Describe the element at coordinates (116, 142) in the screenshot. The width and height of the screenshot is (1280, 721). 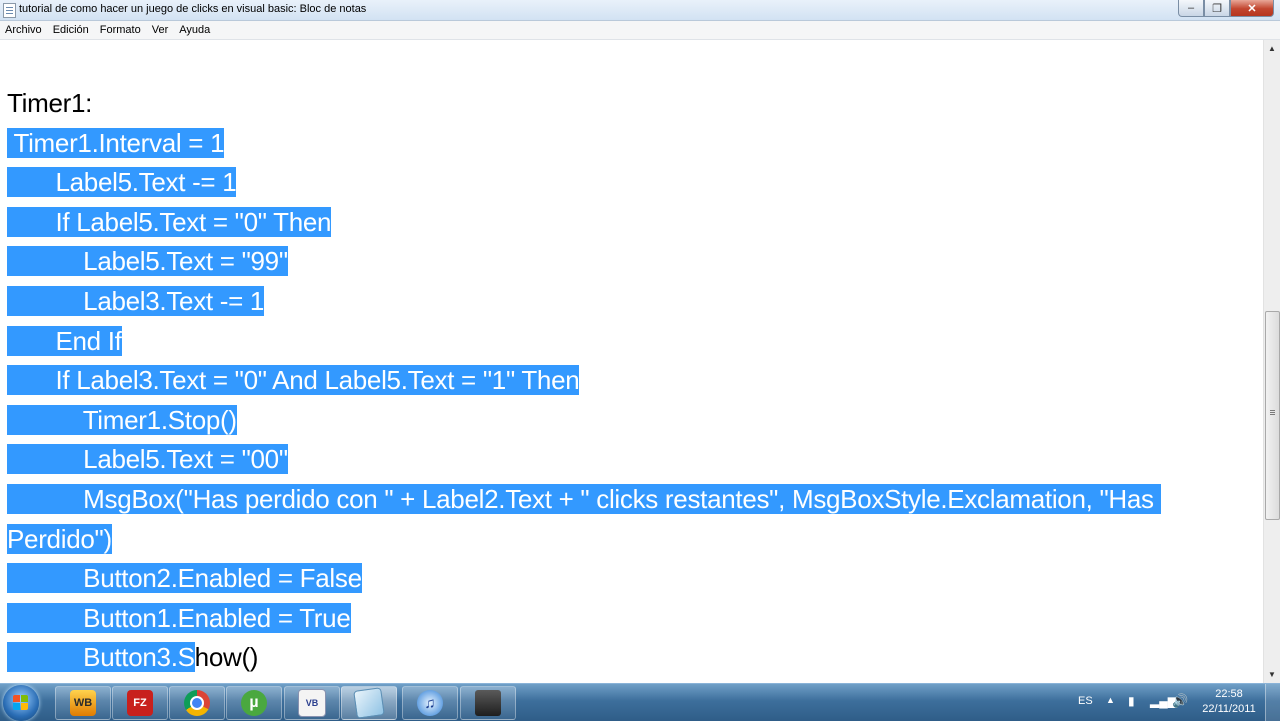
I see `selected-text: Timer1.Interval = 1` at that location.